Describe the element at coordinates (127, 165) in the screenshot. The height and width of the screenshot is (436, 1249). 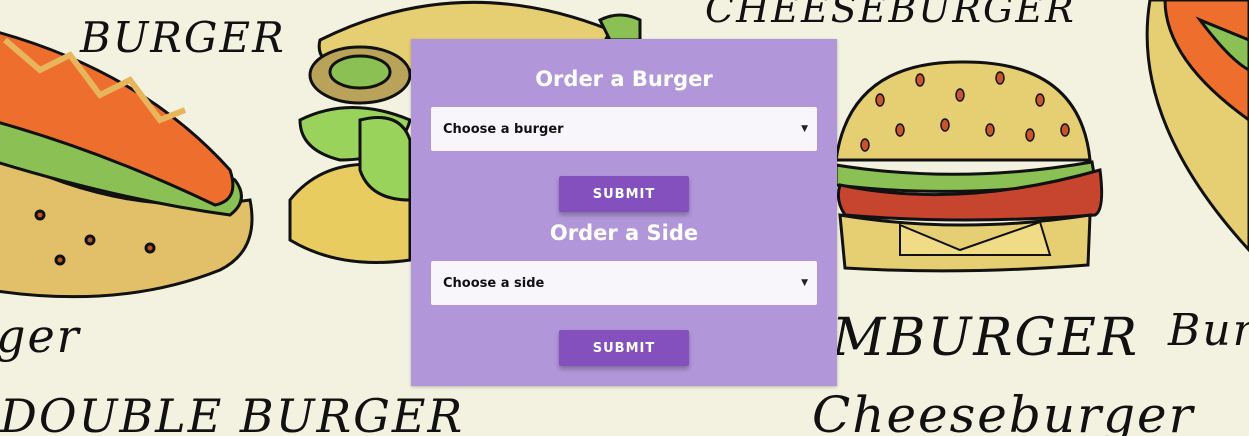
I see `hotdog-illustration` at that location.